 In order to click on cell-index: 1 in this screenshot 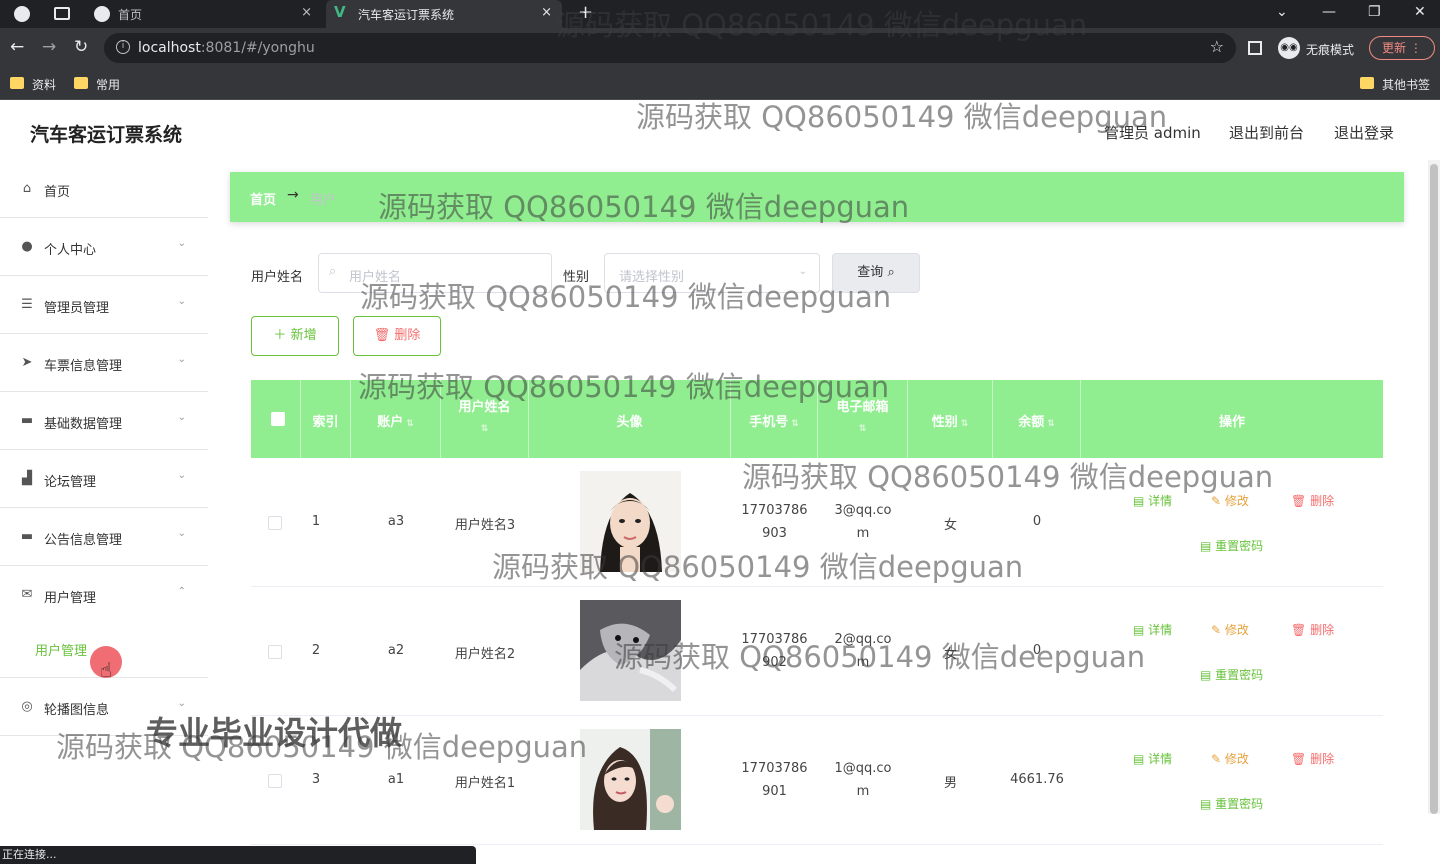, I will do `click(316, 521)`.